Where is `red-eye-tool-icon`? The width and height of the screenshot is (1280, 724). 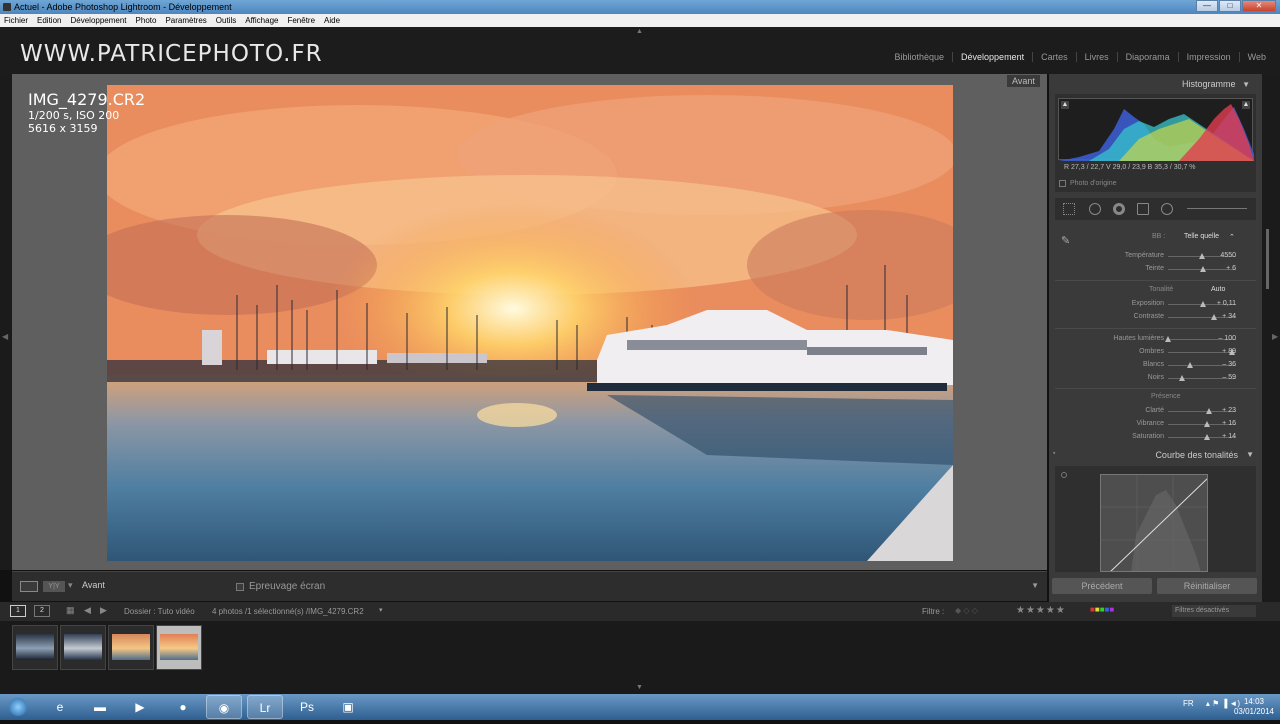
red-eye-tool-icon is located at coordinates (1119, 209).